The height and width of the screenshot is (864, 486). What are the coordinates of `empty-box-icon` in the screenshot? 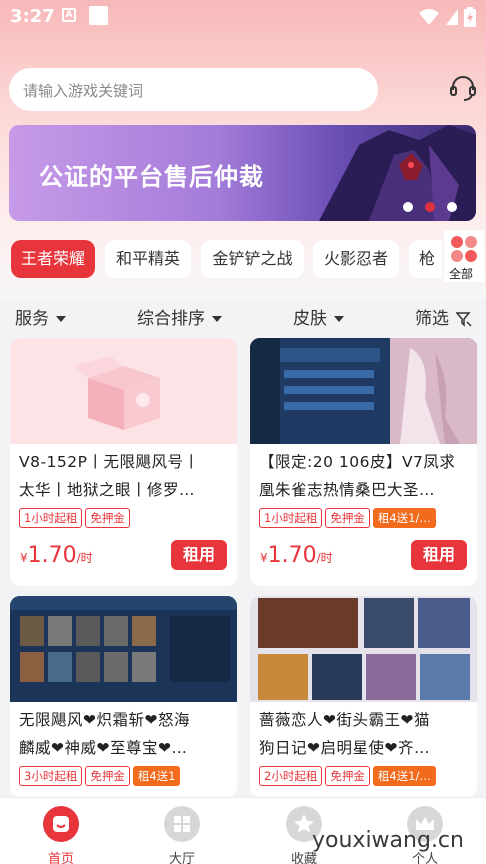 It's located at (117, 393).